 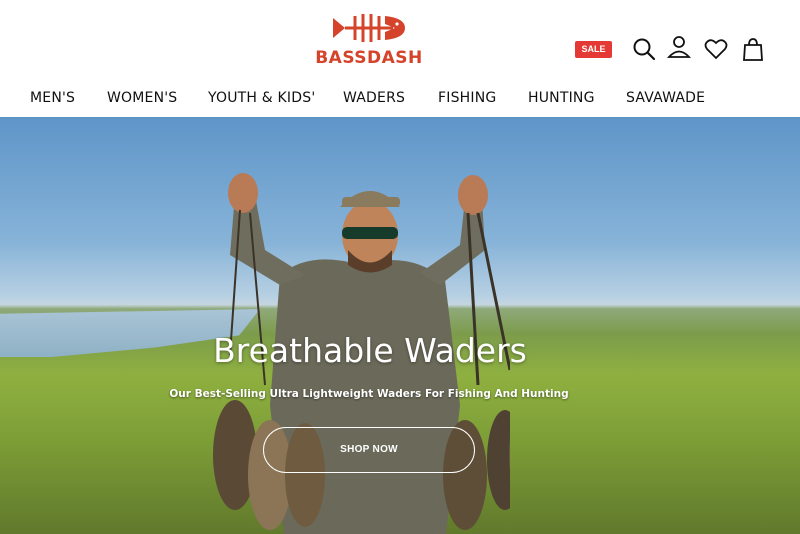 What do you see at coordinates (561, 98) in the screenshot?
I see `nav-item-hunting: HUNTING` at bounding box center [561, 98].